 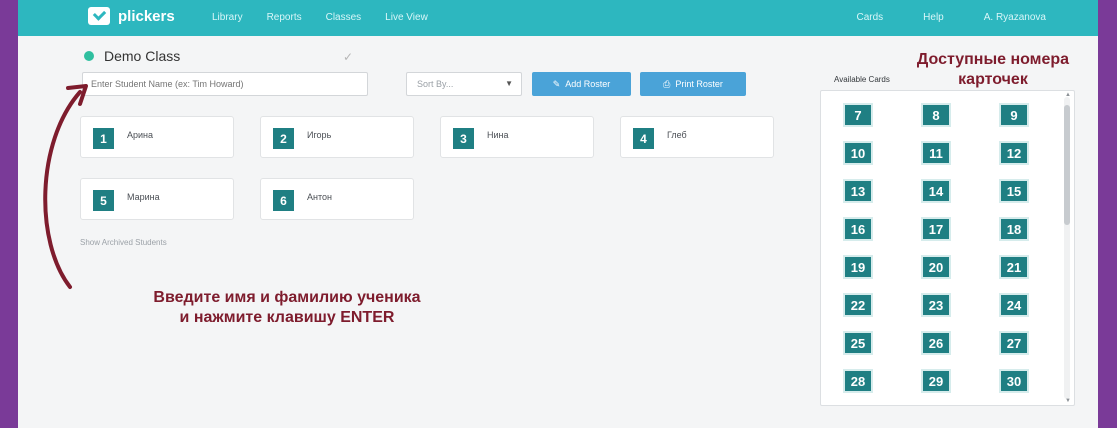 What do you see at coordinates (142, 56) in the screenshot?
I see `class-title: Demo Class` at bounding box center [142, 56].